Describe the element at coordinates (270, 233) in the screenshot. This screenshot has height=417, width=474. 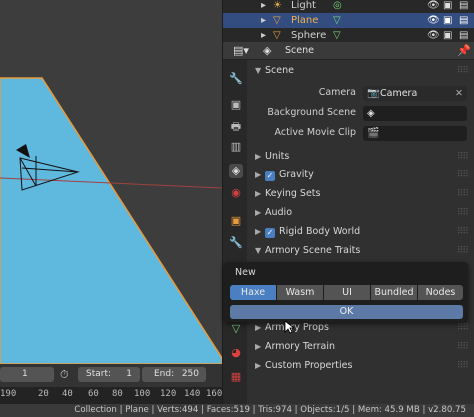
I see `rigid-body-checkbox: ✓` at that location.